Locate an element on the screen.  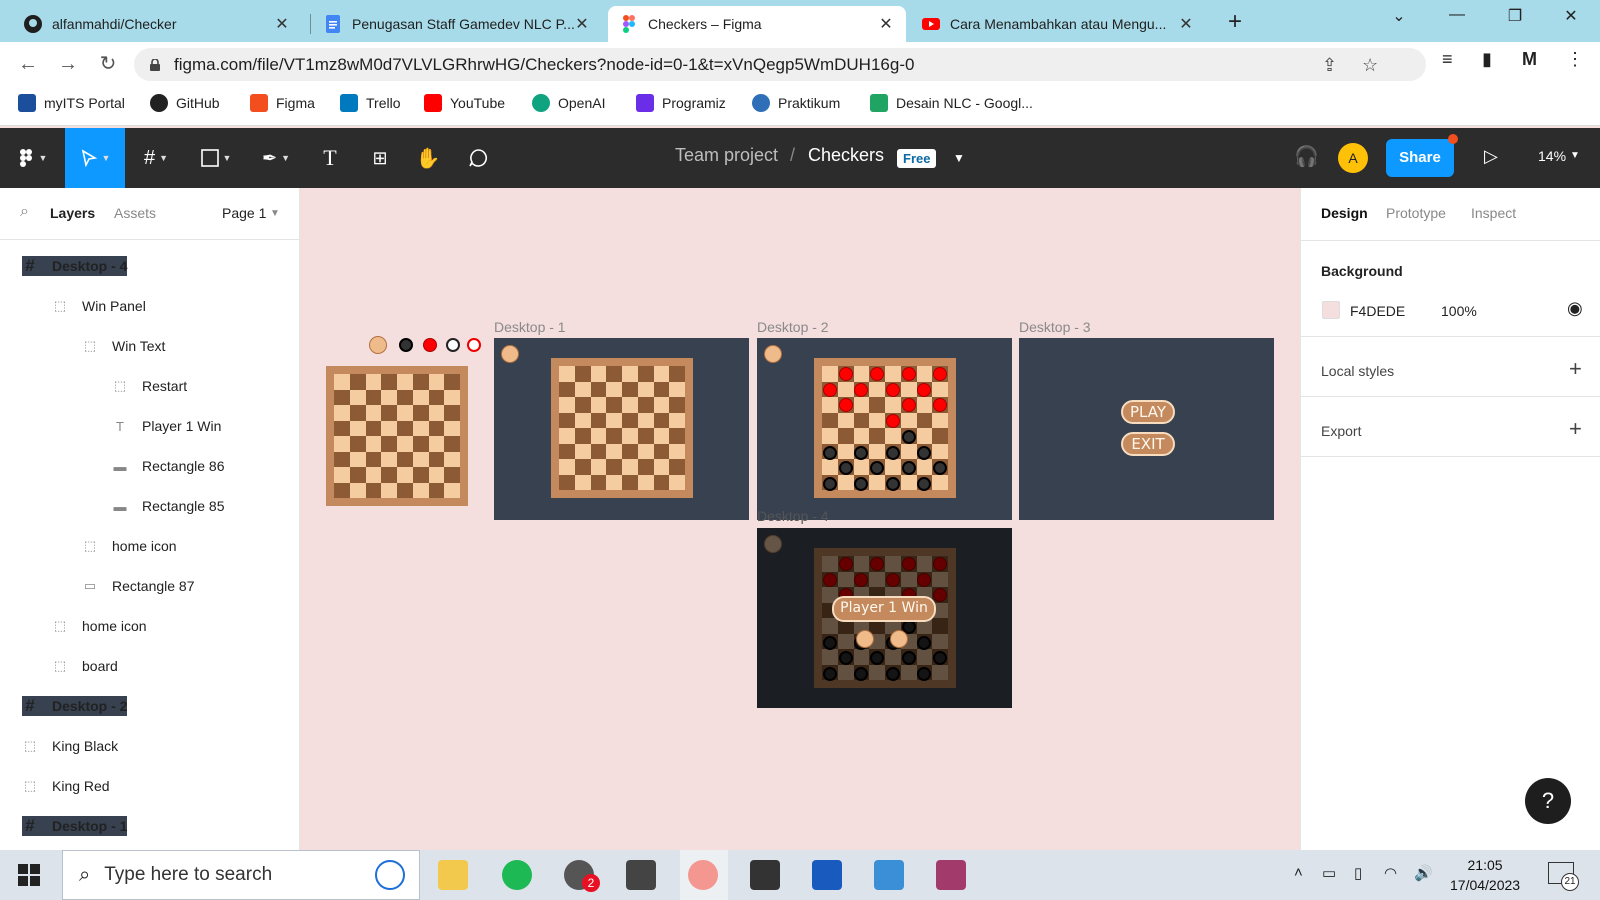
layer-row: # Desktop - 4 is located at coordinates (75, 266).